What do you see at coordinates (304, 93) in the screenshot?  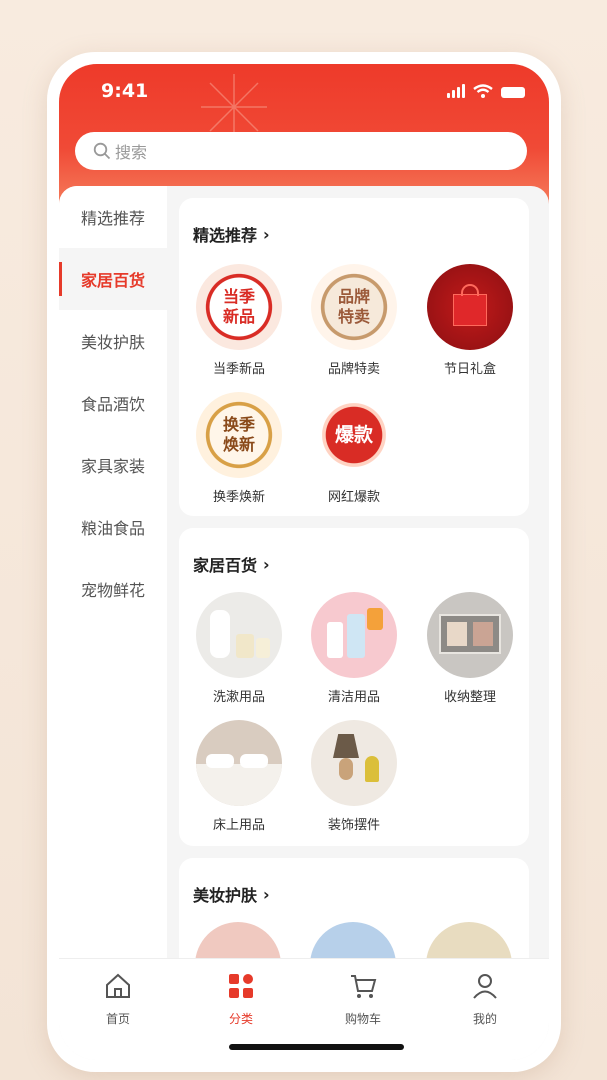 I see `status-bar: 9:41` at bounding box center [304, 93].